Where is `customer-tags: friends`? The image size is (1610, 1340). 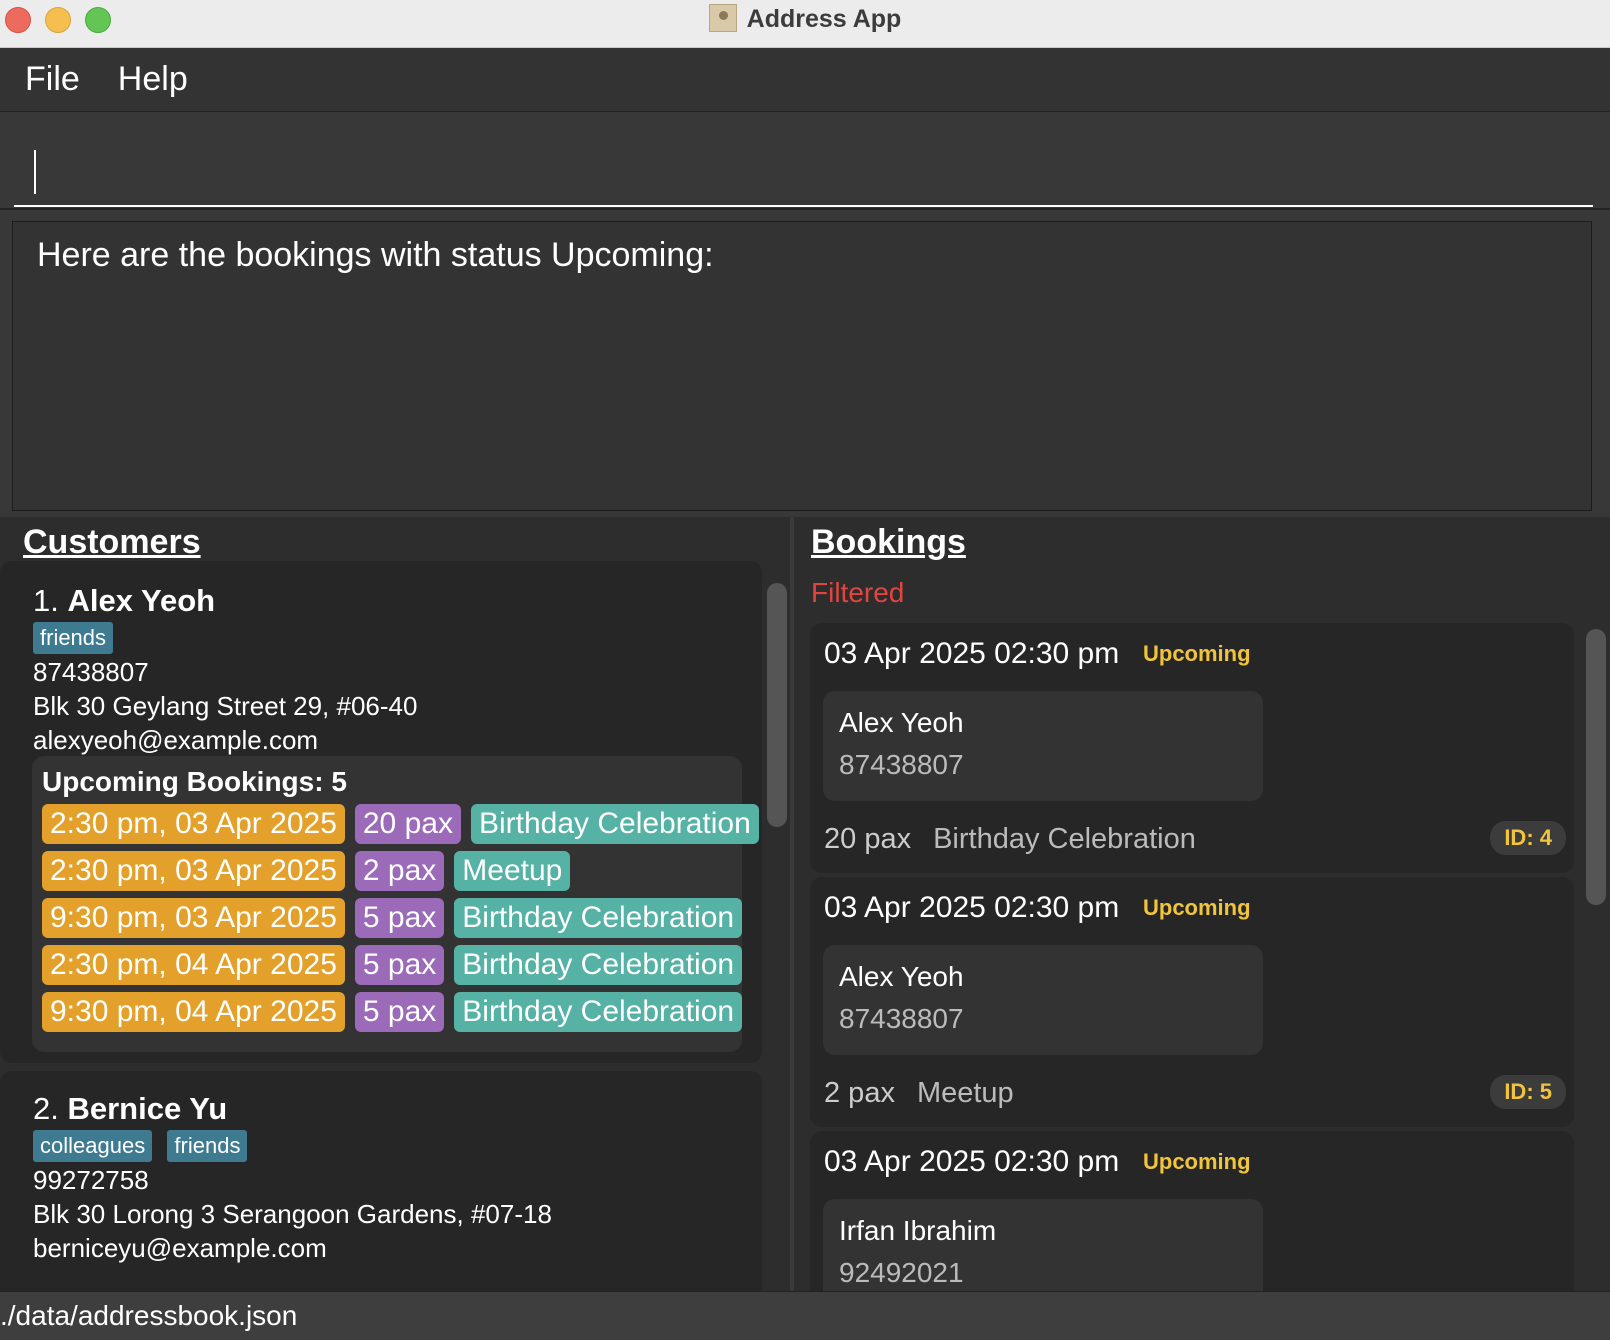
customer-tags: friends is located at coordinates (77, 637).